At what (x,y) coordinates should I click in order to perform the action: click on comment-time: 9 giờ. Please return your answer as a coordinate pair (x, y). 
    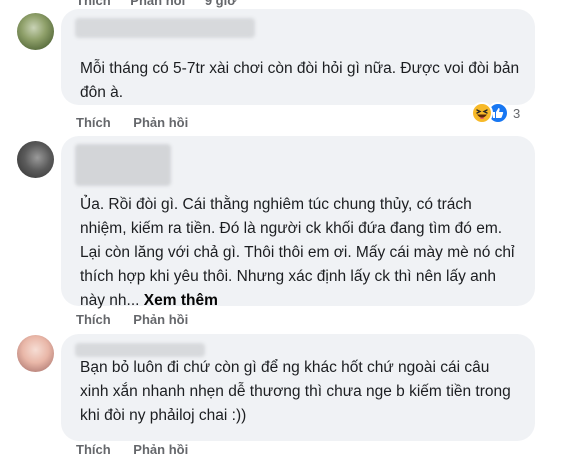
    Looking at the image, I should click on (221, 4).